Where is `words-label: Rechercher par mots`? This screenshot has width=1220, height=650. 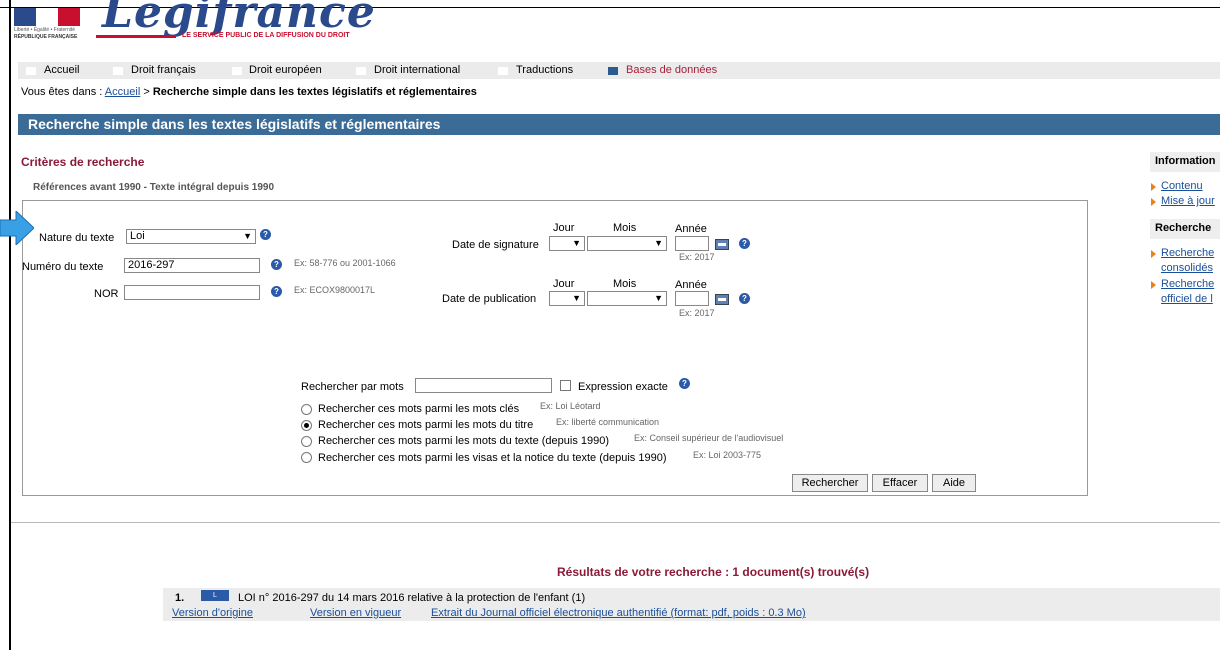 words-label: Rechercher par mots is located at coordinates (352, 387).